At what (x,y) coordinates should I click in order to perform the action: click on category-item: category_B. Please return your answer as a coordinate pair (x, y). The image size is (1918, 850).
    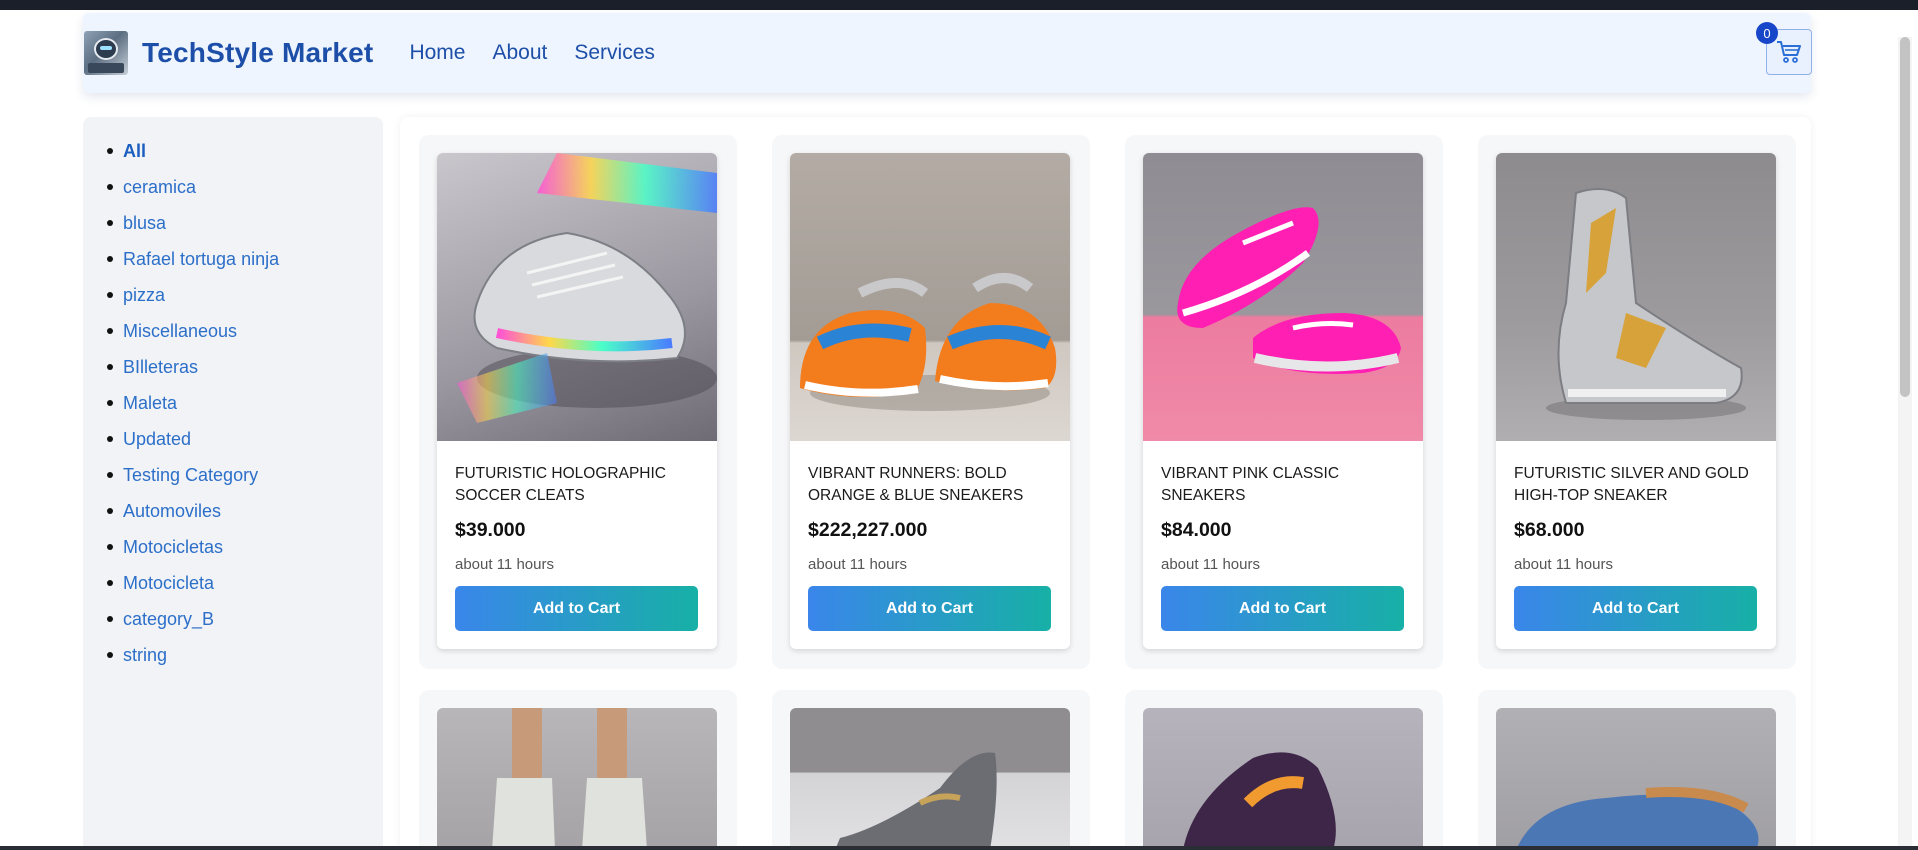
    Looking at the image, I should click on (245, 621).